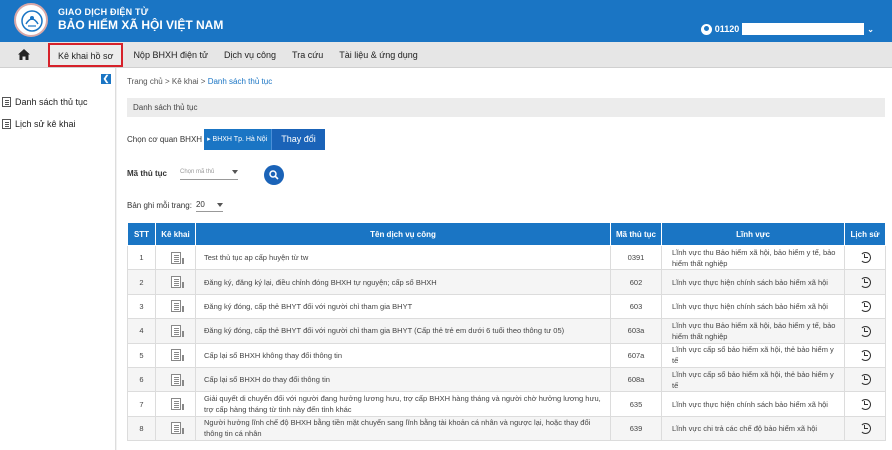  Describe the element at coordinates (145, 81) in the screenshot. I see `breadcrumb-home: Trang chủ` at that location.